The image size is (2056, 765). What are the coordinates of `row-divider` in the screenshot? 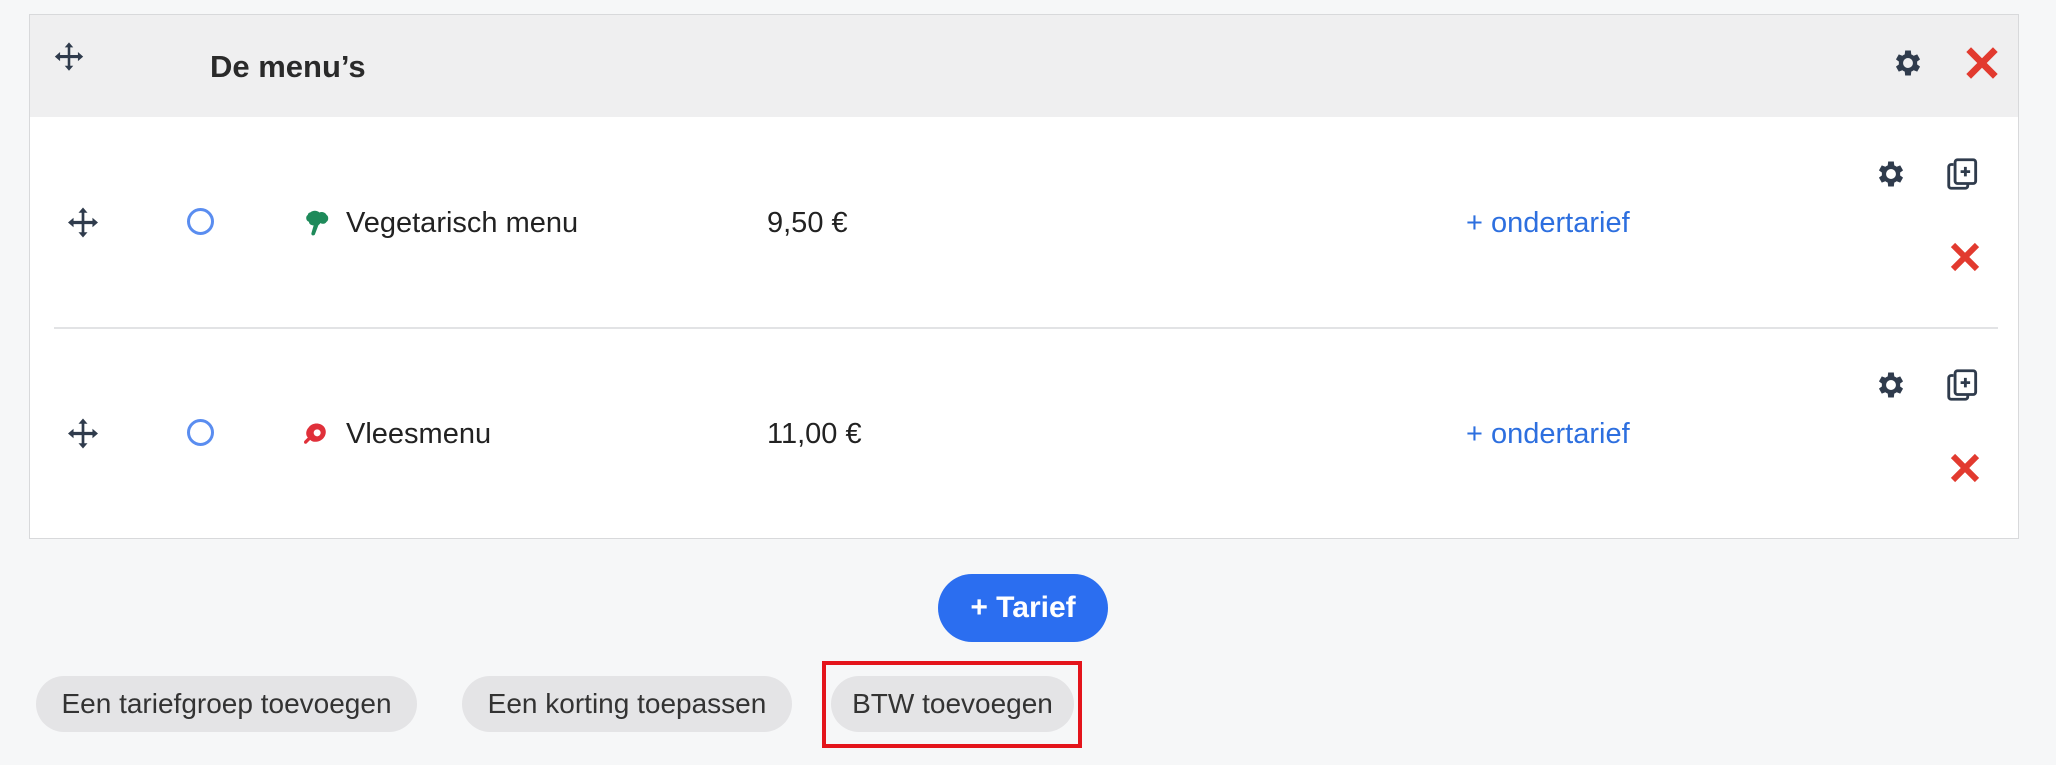 It's located at (1026, 328).